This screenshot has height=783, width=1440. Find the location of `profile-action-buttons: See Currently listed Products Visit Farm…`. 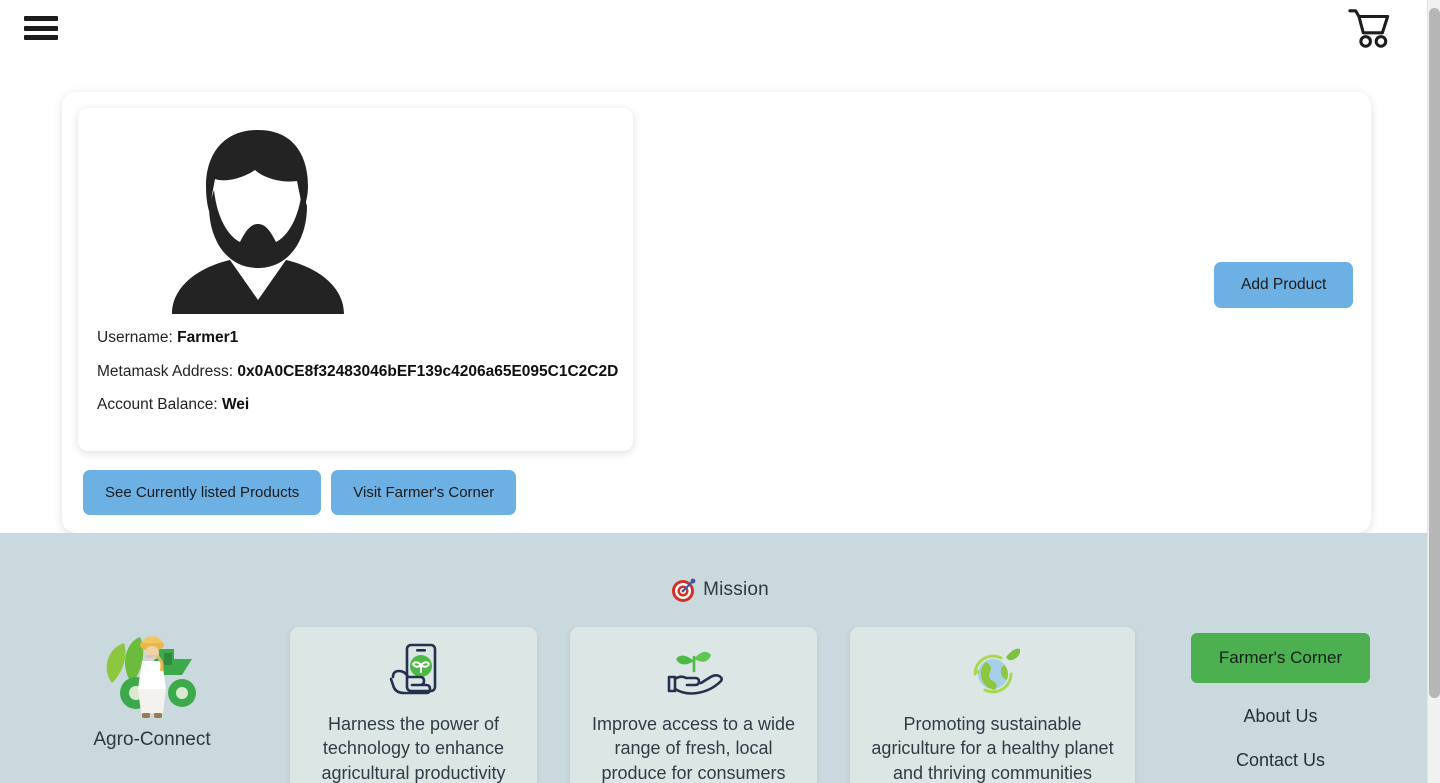

profile-action-buttons: See Currently listed Products Visit Farm… is located at coordinates (300, 492).